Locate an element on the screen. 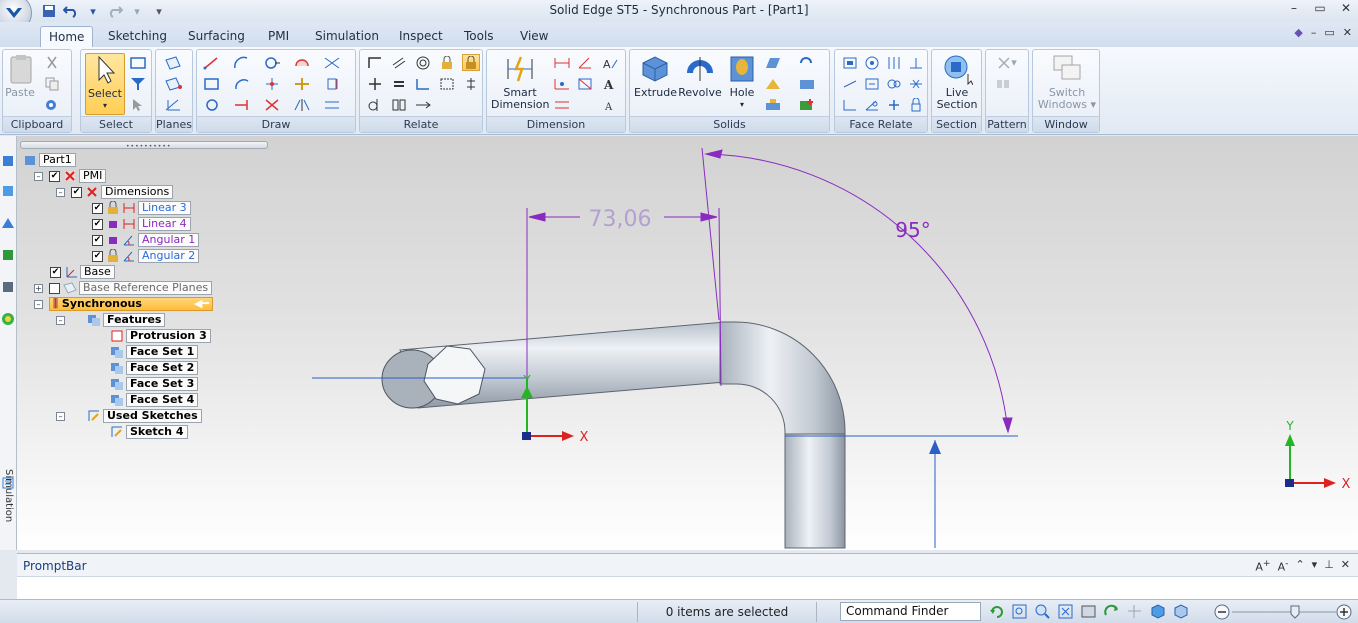 The height and width of the screenshot is (623, 1358). switch-windows-button: Switch Windows ▾ is located at coordinates (1067, 82).